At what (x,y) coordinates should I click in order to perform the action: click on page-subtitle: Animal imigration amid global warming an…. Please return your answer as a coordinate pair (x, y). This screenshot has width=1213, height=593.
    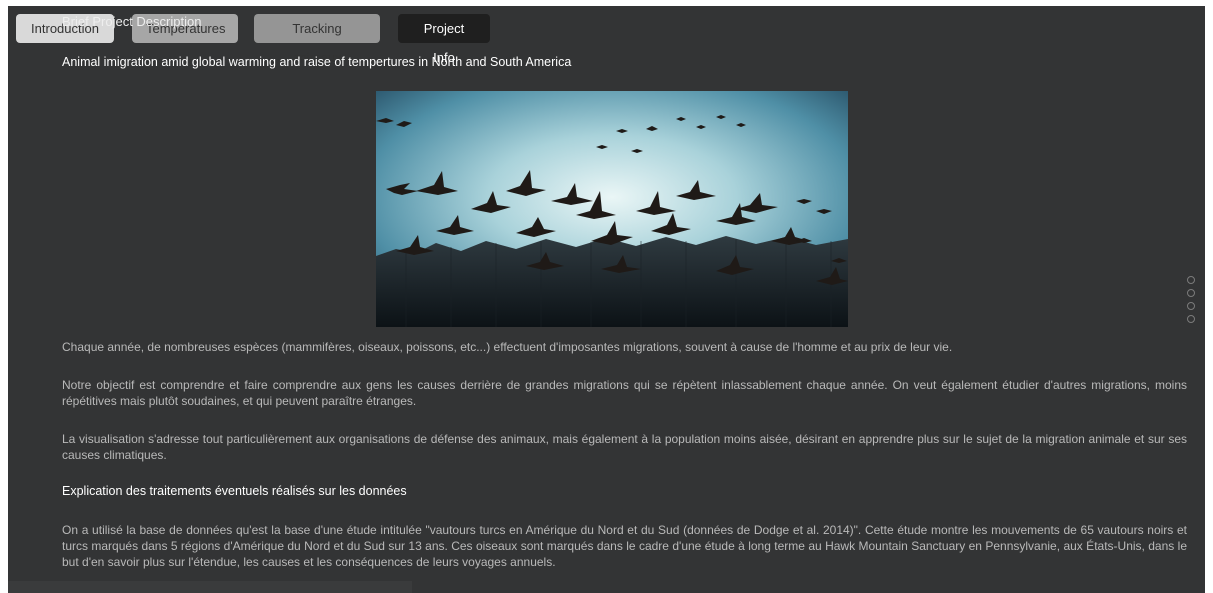
    Looking at the image, I should click on (317, 62).